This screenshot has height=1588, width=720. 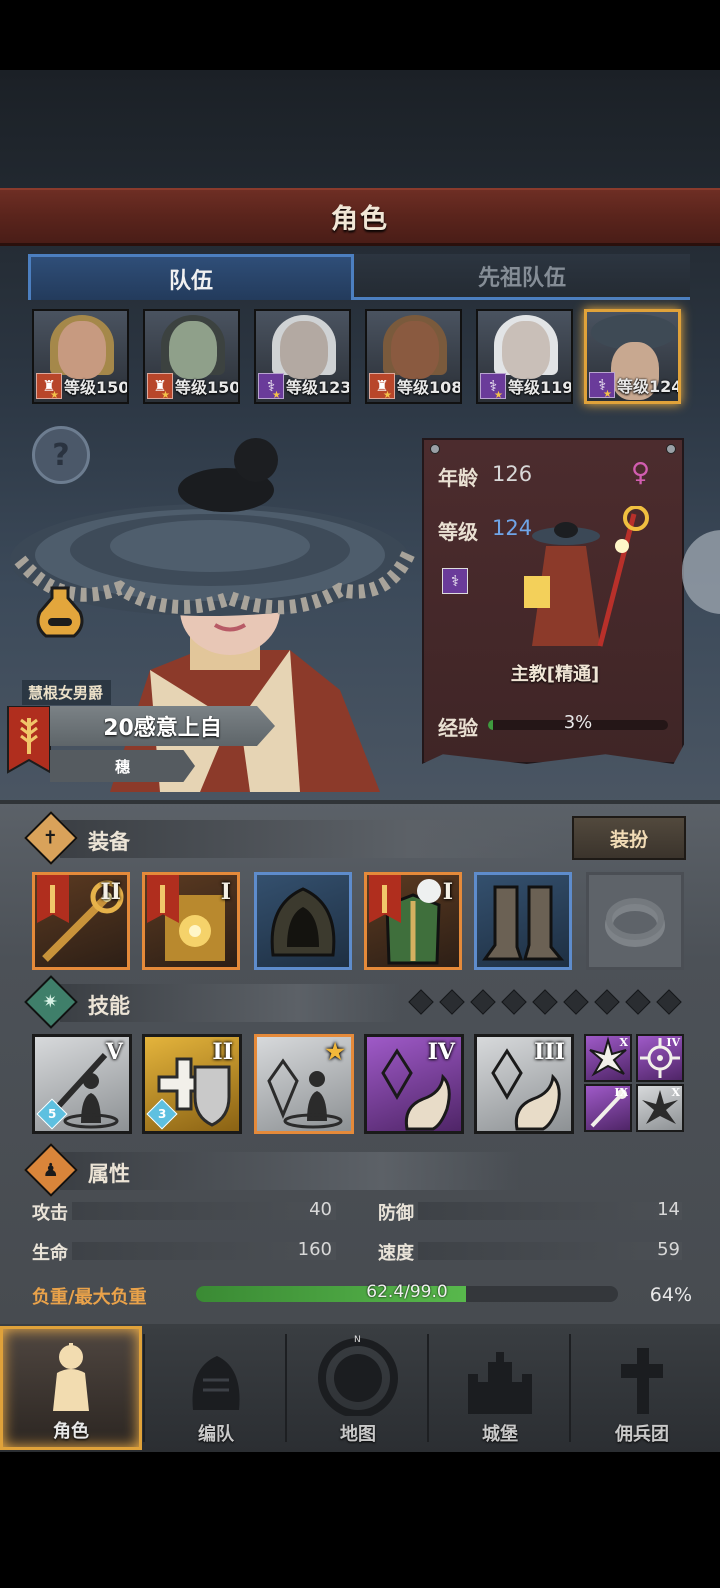 I want to click on nav-mercenary: 佣兵团, so click(x=642, y=1388).